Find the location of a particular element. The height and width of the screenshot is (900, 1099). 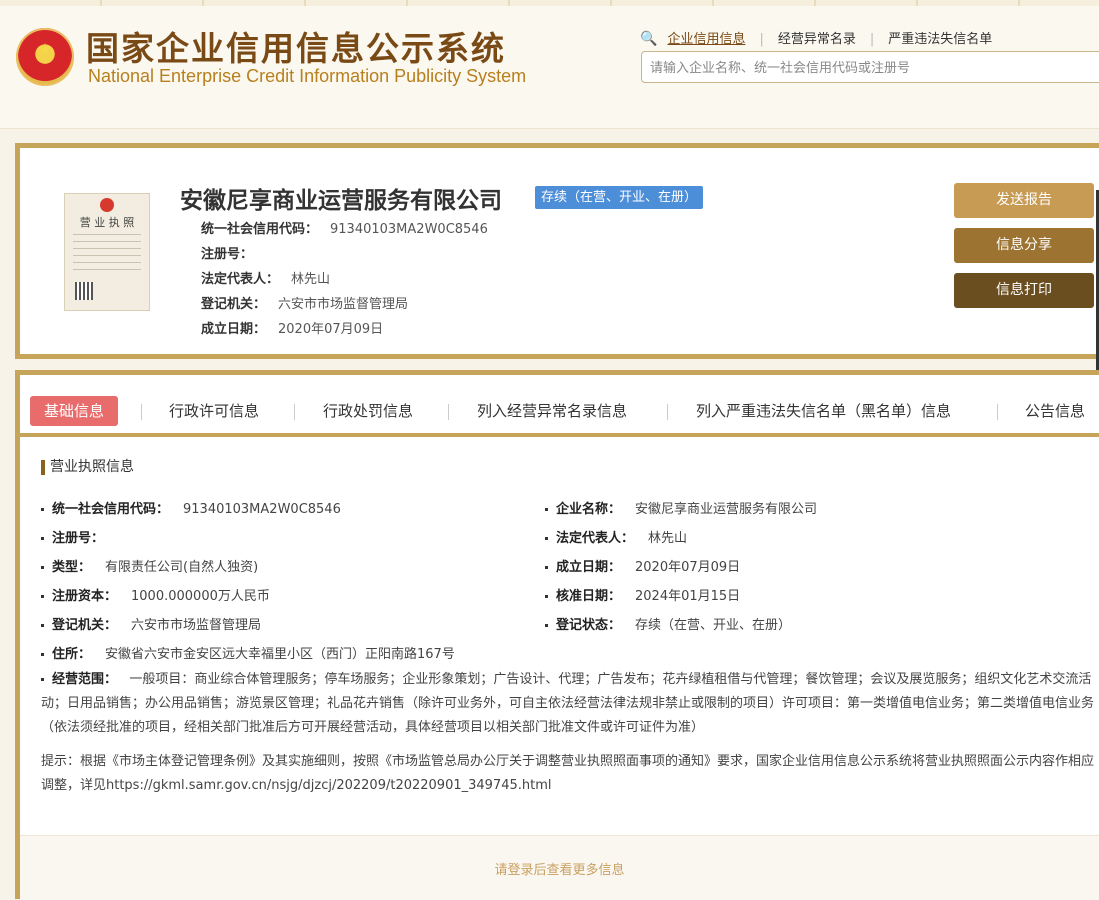

business-license-thumbnail: 营 业 执 照 is located at coordinates (107, 252).